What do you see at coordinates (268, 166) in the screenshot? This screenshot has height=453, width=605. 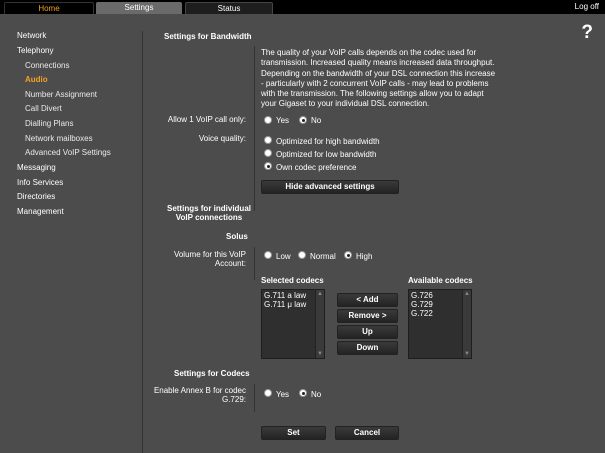 I see `voice-own-codec-radio` at bounding box center [268, 166].